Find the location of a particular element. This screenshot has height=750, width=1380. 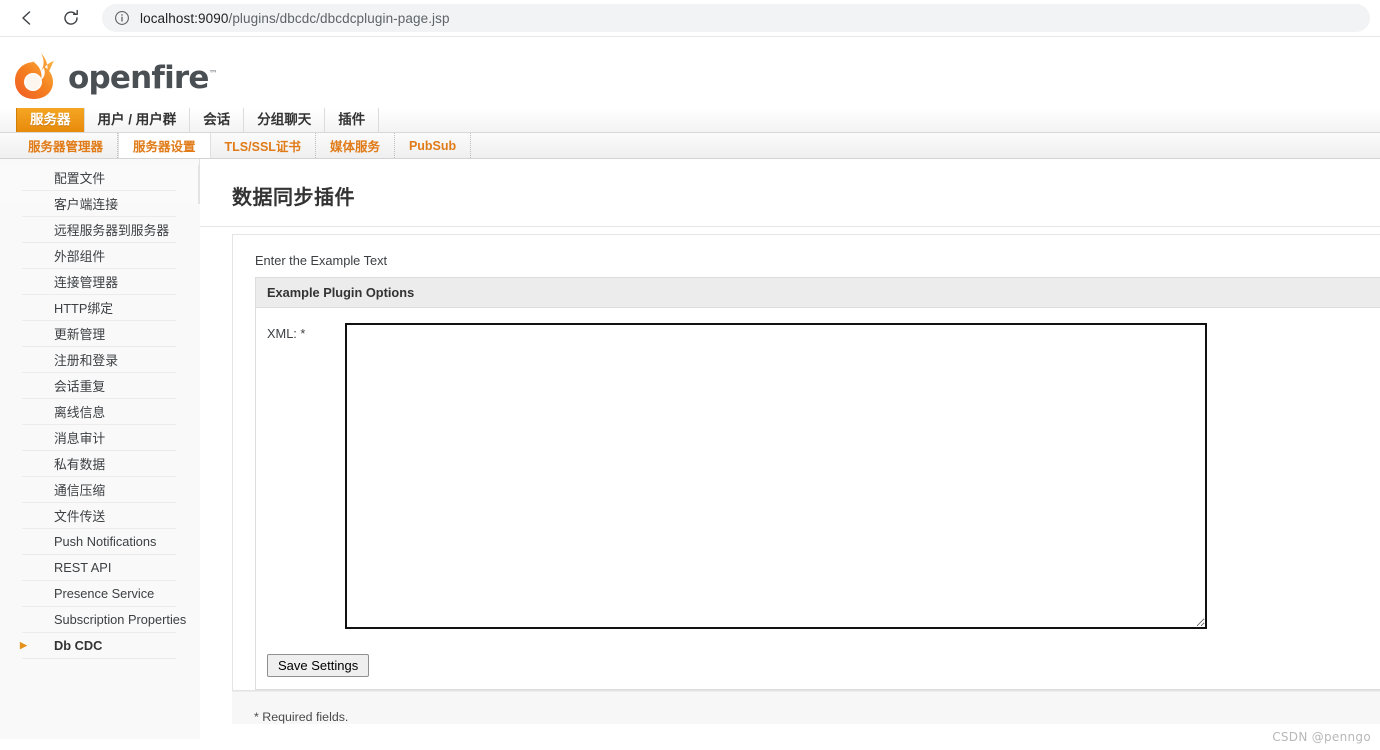

openfire-flame-logo-icon is located at coordinates (35, 78).